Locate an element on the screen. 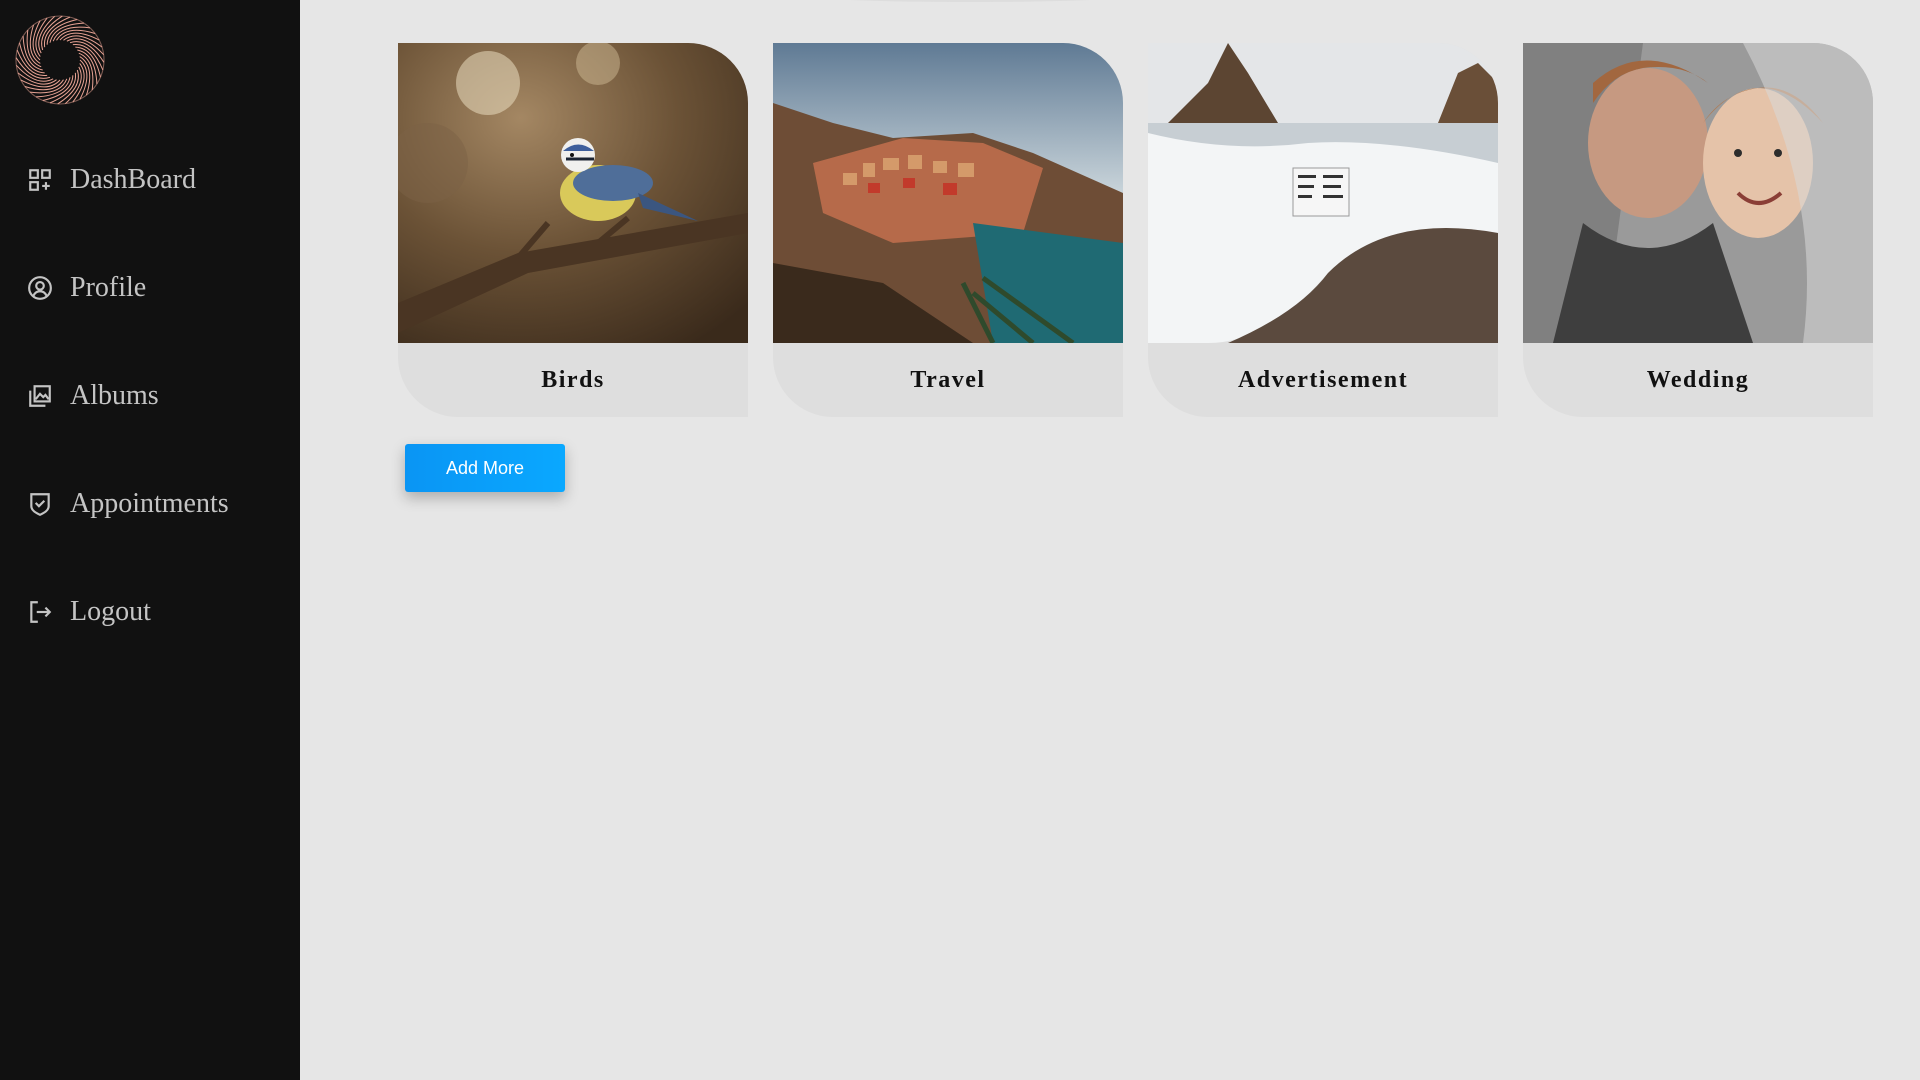 This screenshot has width=1920, height=1080. album-card-travel: Travel is located at coordinates (948, 230).